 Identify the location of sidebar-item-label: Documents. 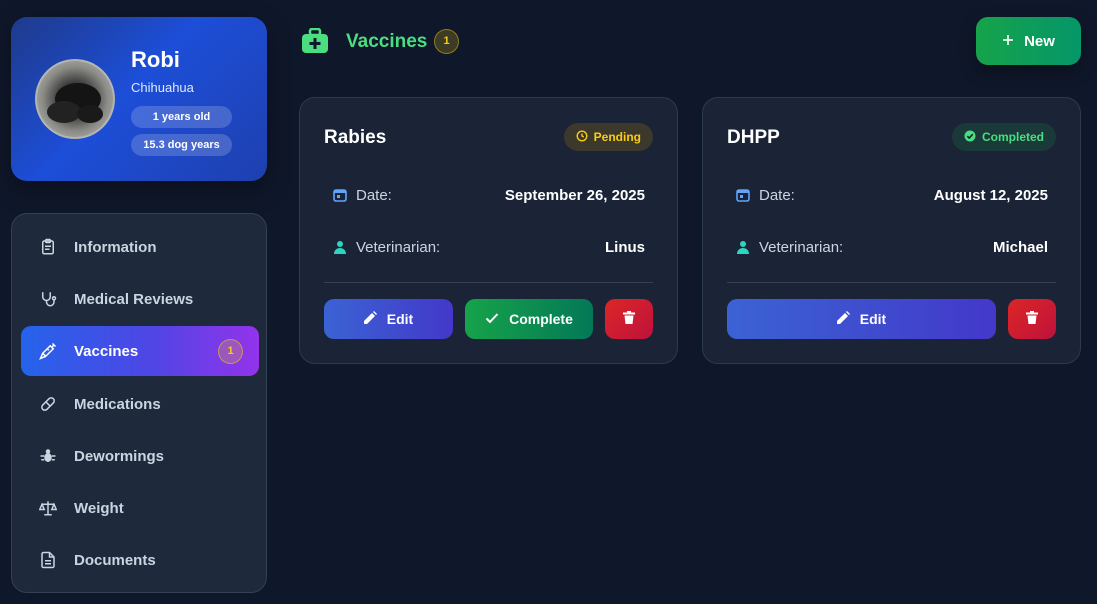
(115, 560).